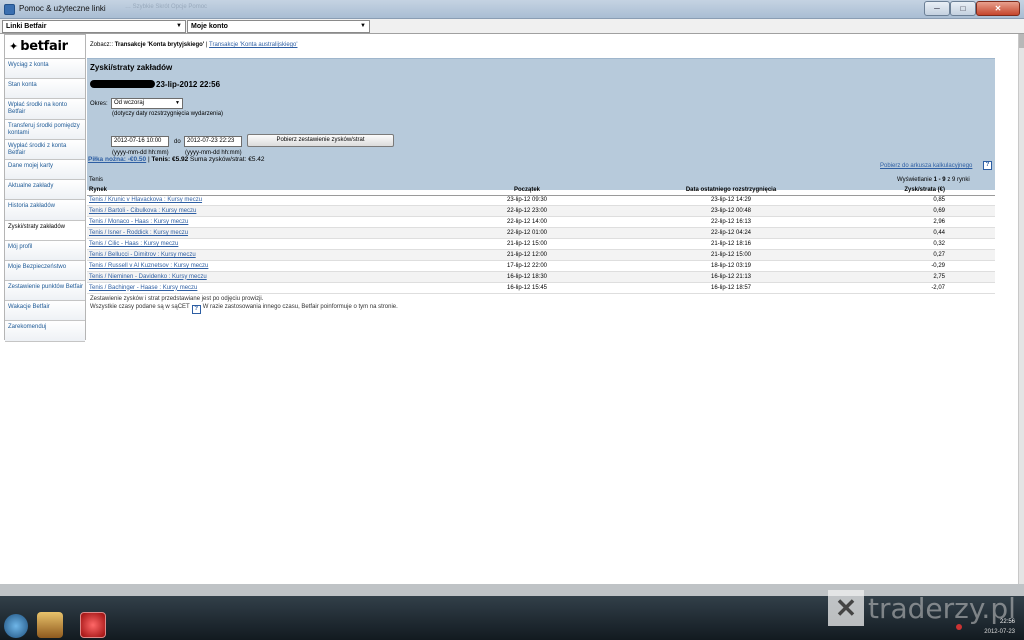 Image resolution: width=1024 pixels, height=640 pixels. Describe the element at coordinates (45, 250) in the screenshot. I see `sidebar-item-profile: Mój profil` at that location.